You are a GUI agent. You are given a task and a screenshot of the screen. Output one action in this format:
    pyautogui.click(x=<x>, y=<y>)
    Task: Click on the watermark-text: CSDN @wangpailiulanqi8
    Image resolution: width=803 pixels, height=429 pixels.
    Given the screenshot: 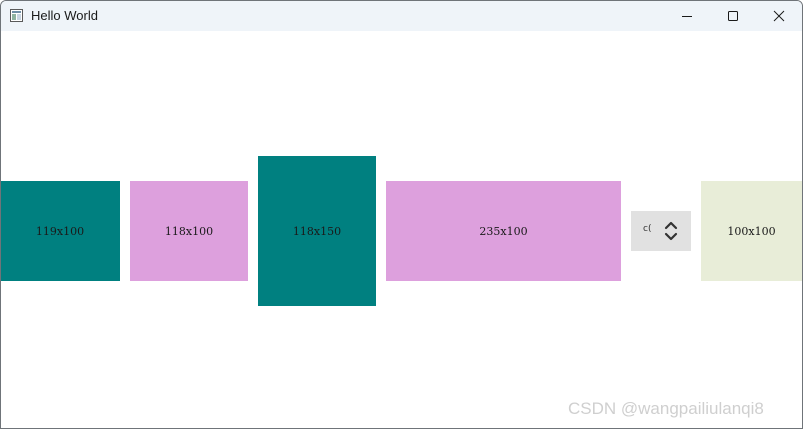 What is the action you would take?
    pyautogui.click(x=666, y=408)
    